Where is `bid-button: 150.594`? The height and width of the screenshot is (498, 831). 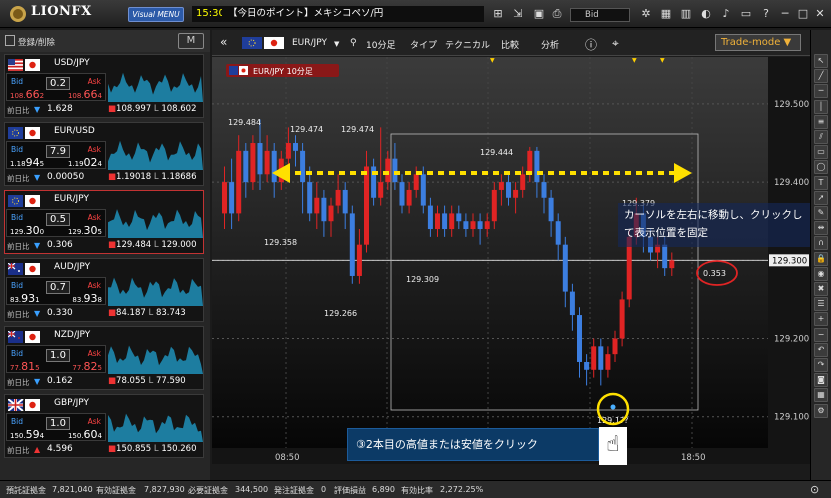
bid-button: 150.594 is located at coordinates (27, 434).